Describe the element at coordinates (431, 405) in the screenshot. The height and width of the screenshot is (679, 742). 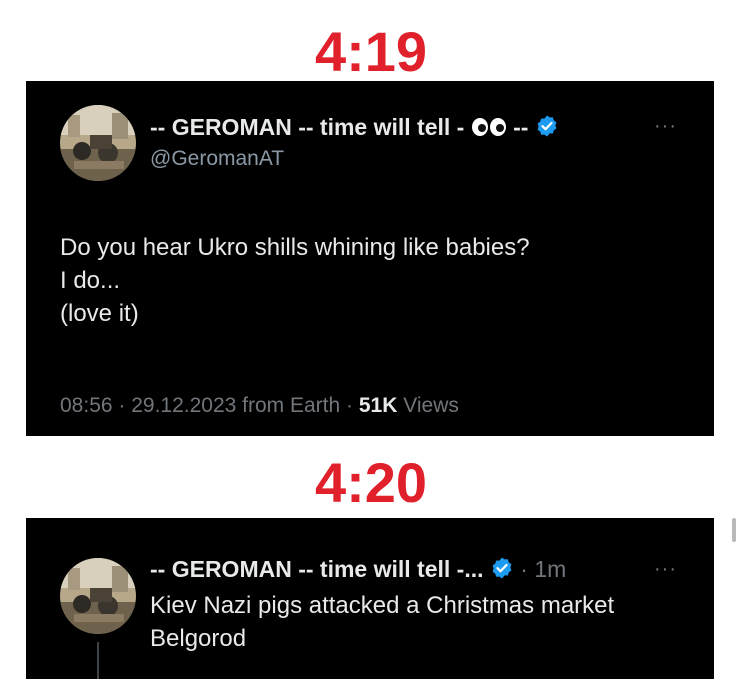
I see `views-label: Views` at that location.